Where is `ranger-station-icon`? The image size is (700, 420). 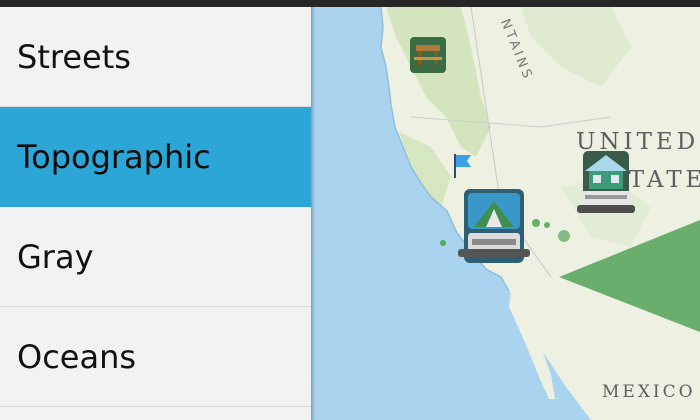 ranger-station-icon is located at coordinates (606, 182).